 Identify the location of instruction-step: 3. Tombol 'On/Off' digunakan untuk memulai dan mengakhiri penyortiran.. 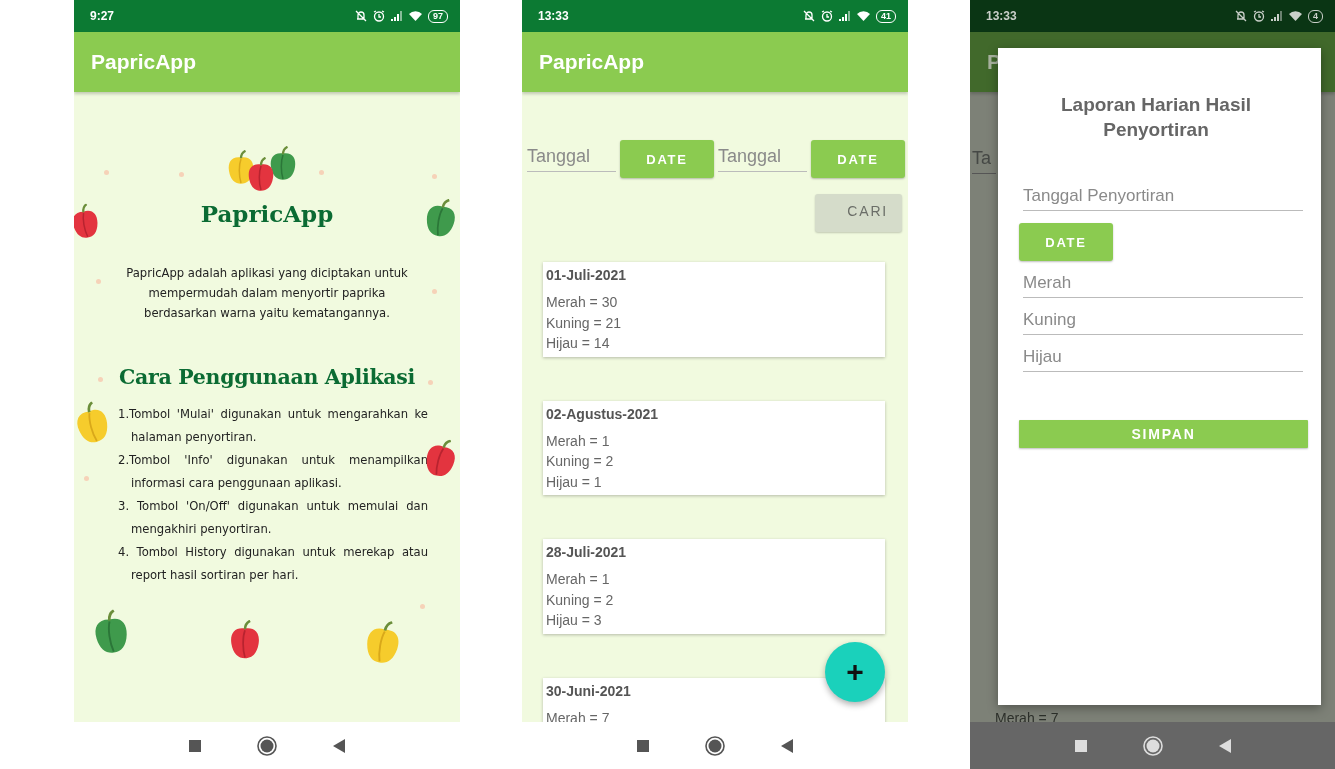
(273, 518).